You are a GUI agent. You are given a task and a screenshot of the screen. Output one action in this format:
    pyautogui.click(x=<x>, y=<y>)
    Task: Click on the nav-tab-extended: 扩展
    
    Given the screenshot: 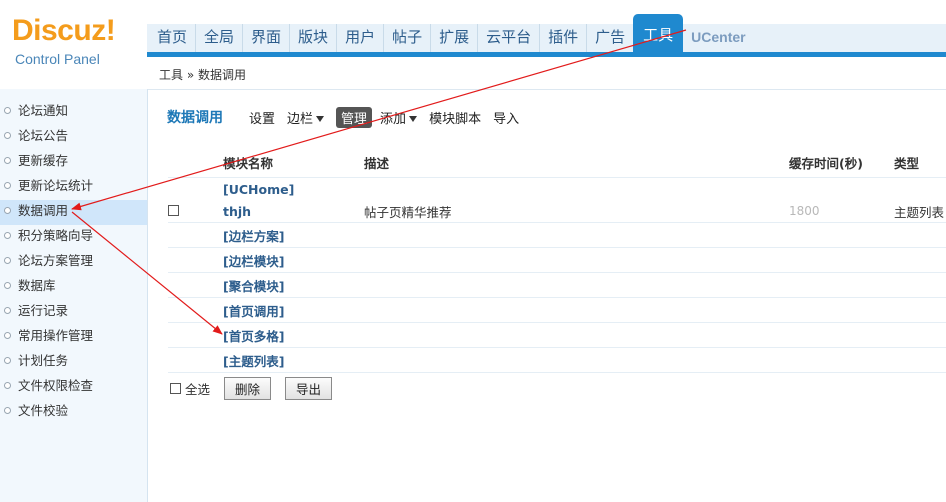 What is the action you would take?
    pyautogui.click(x=453, y=38)
    